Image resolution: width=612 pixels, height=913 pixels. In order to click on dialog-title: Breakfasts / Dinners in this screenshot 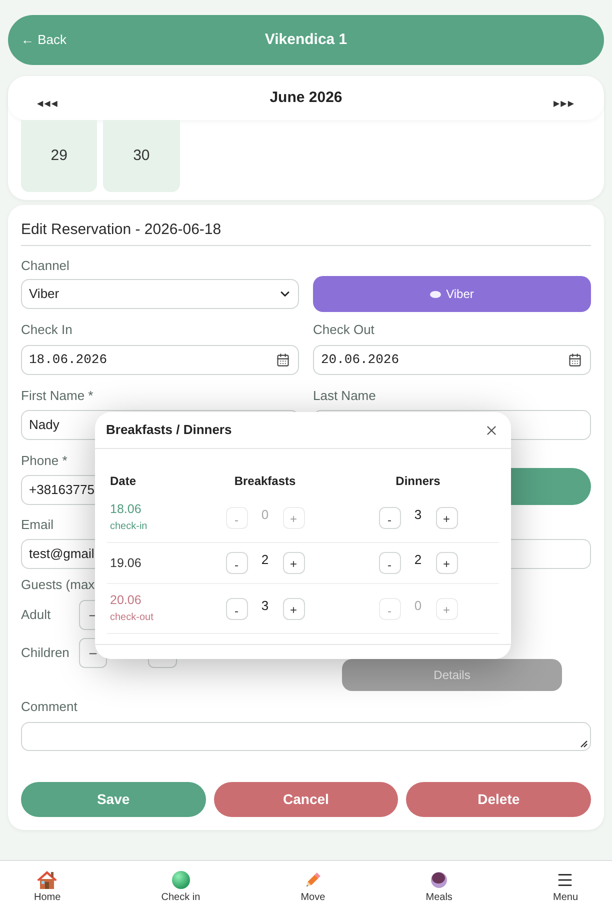, I will do `click(169, 430)`.